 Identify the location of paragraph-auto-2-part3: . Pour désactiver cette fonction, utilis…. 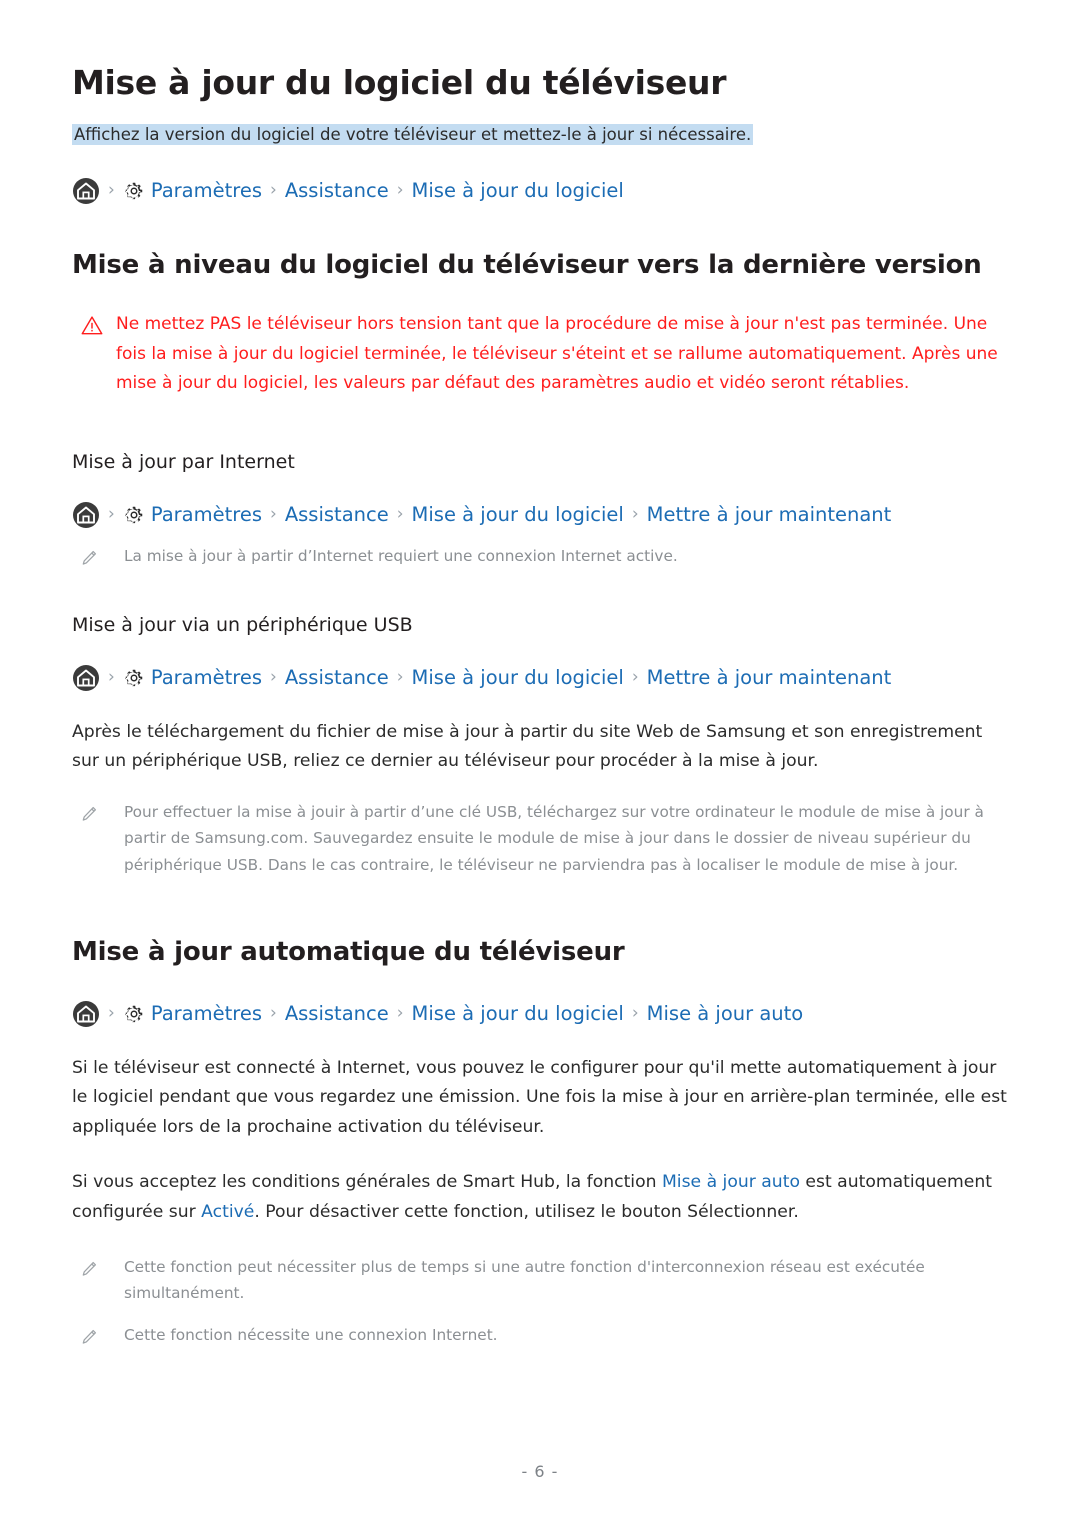
(526, 1211).